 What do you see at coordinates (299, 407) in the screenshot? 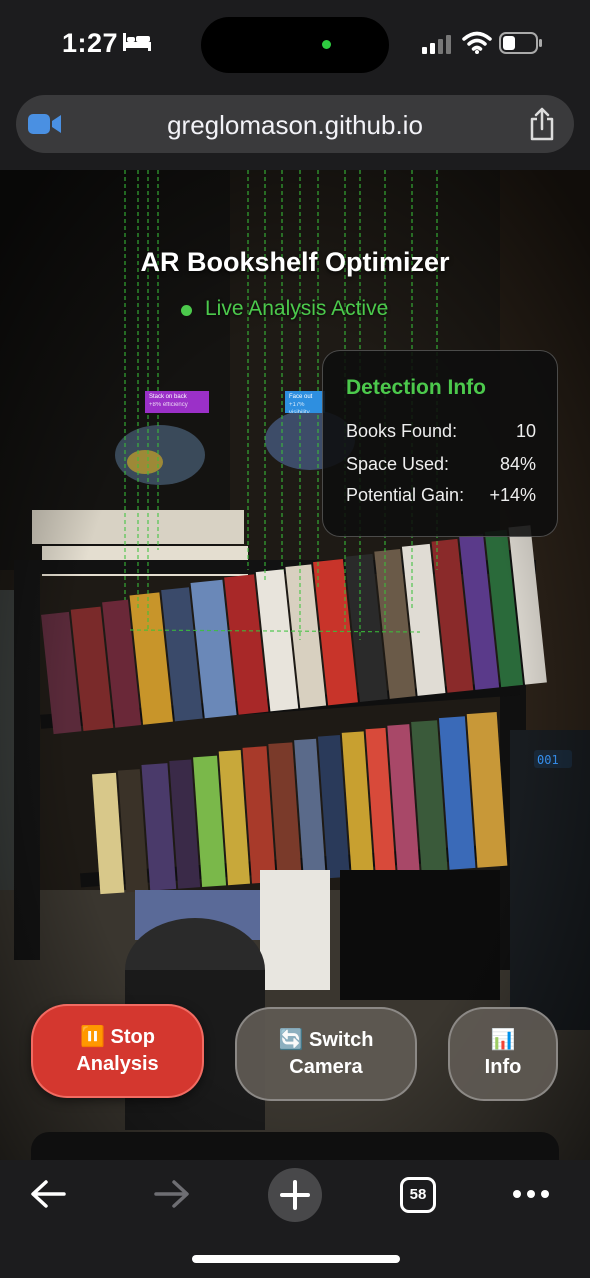
I see `suggestion-tag-detail: +17% visibility` at bounding box center [299, 407].